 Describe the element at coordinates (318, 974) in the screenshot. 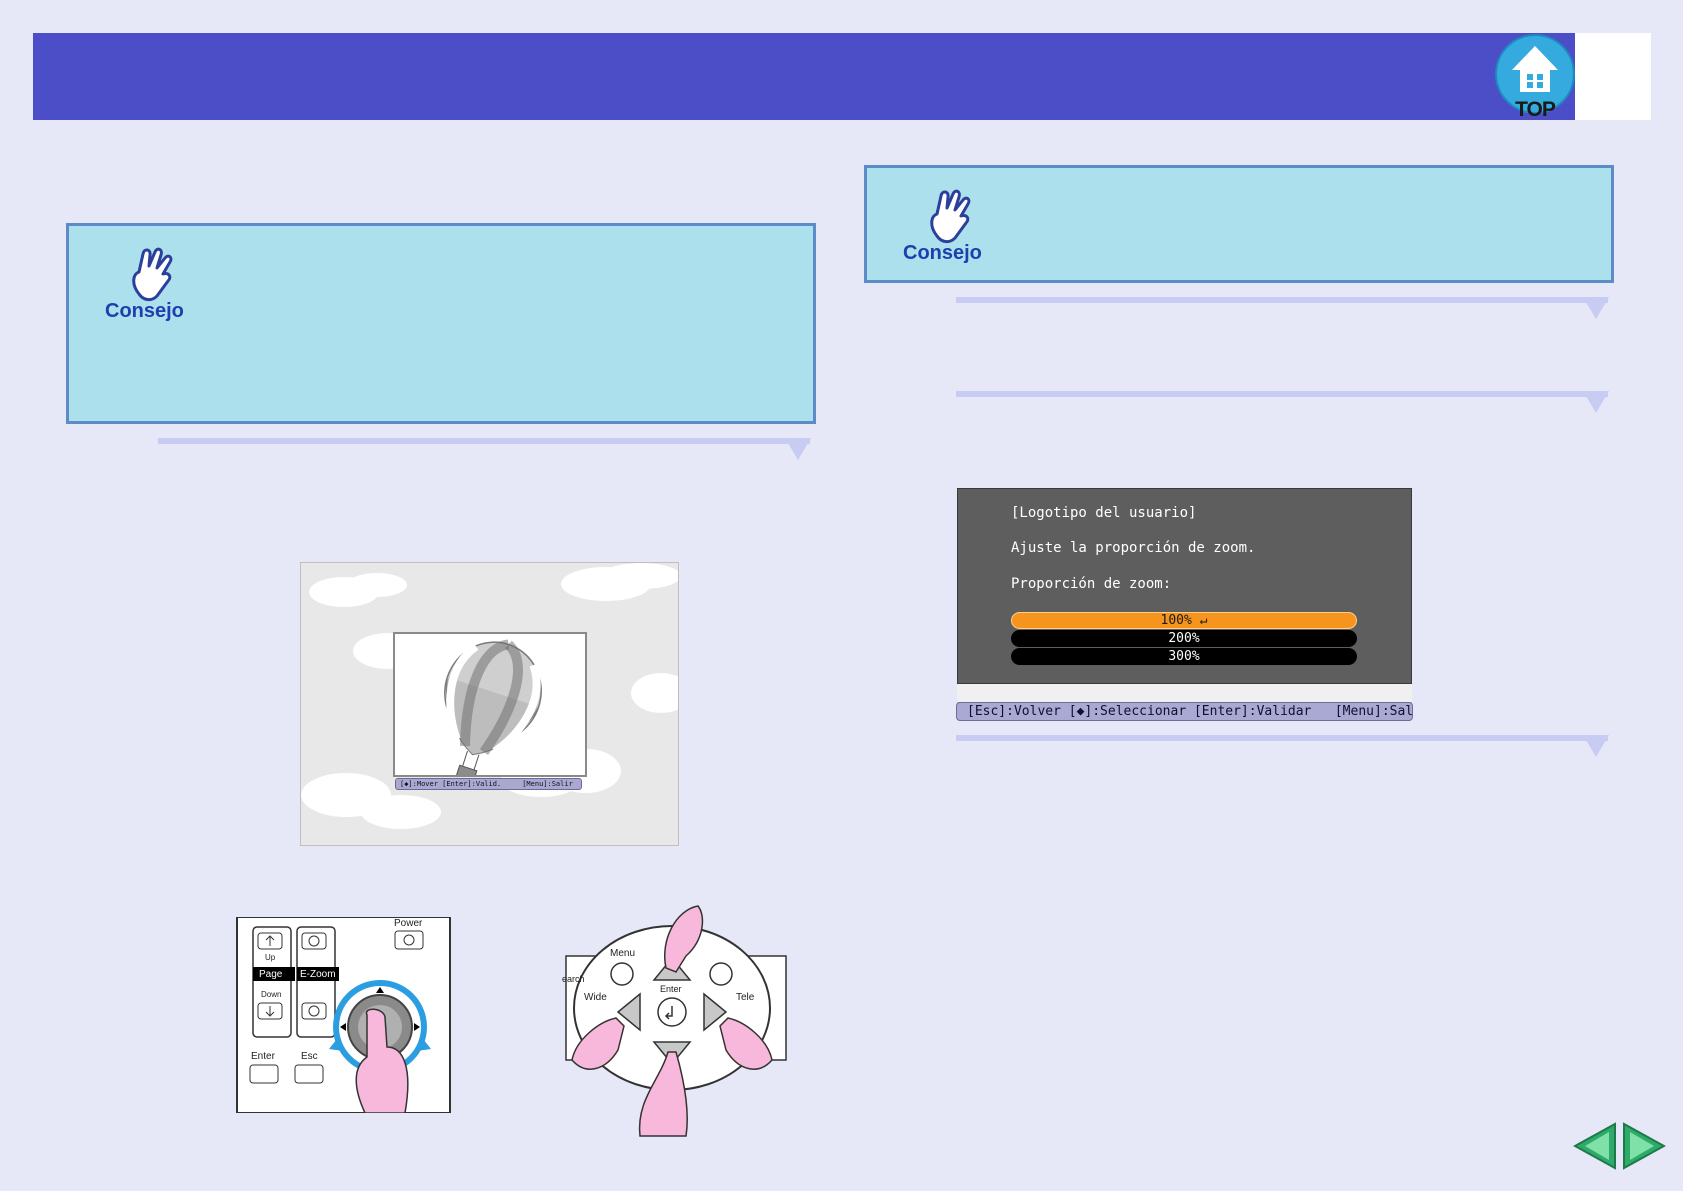

I see `ezoom-label: E-Zoom` at that location.